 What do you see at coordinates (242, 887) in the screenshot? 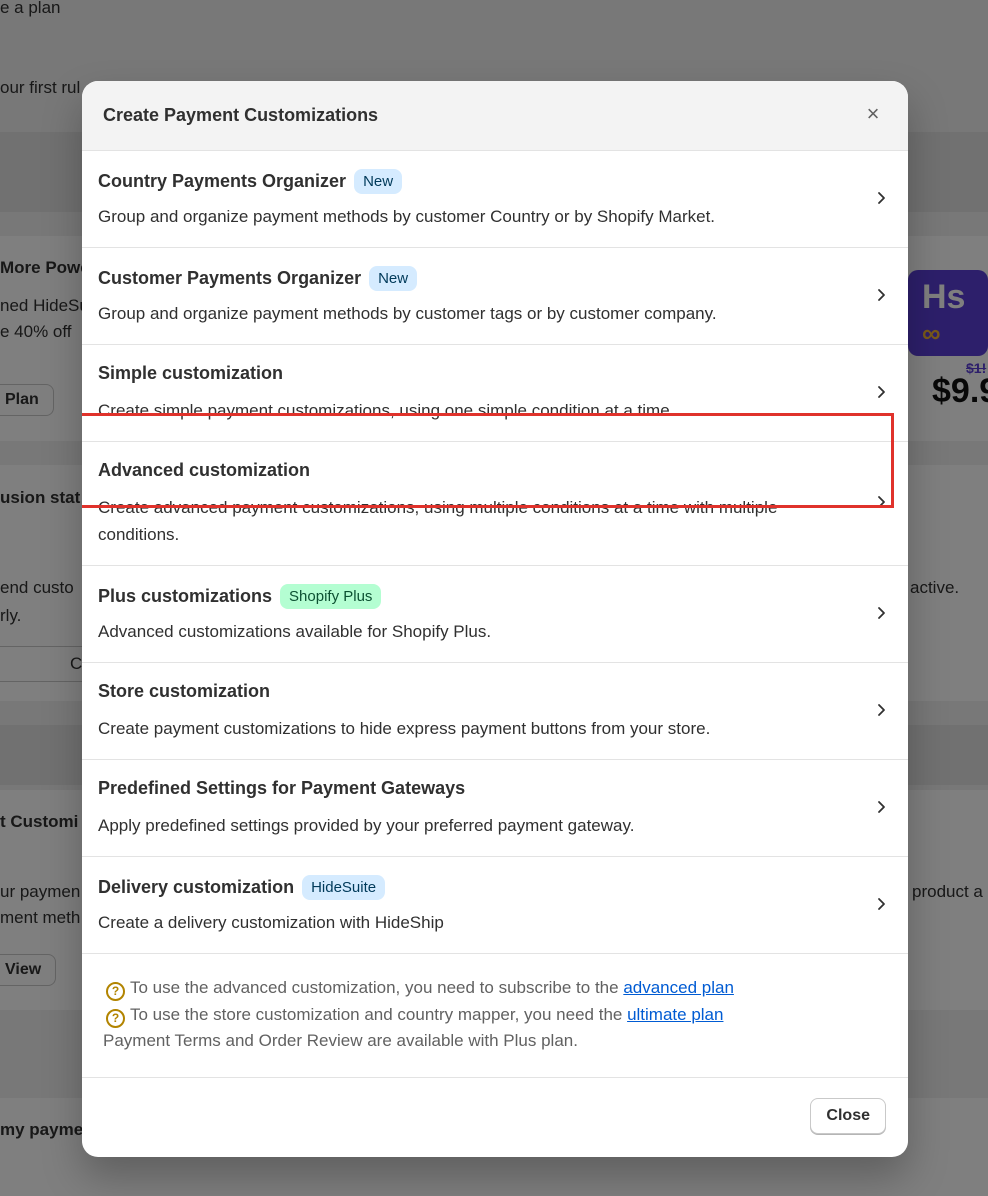
I see `list-item-title: Delivery customization HideSuite` at bounding box center [242, 887].